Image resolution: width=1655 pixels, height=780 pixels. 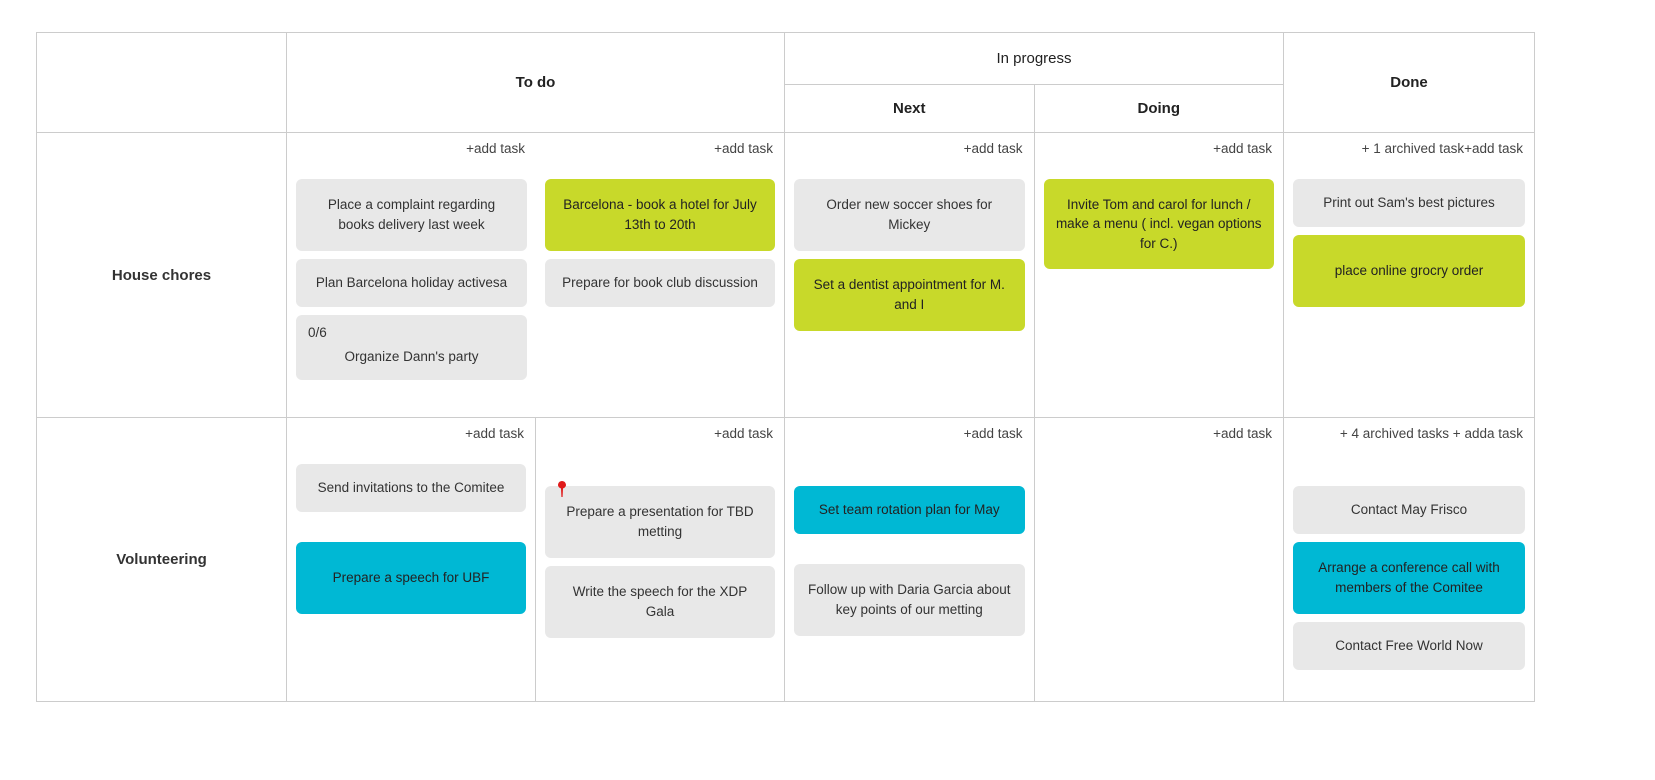 I want to click on in-progress-subcolumns: Next Doing, so click(x=1034, y=108).